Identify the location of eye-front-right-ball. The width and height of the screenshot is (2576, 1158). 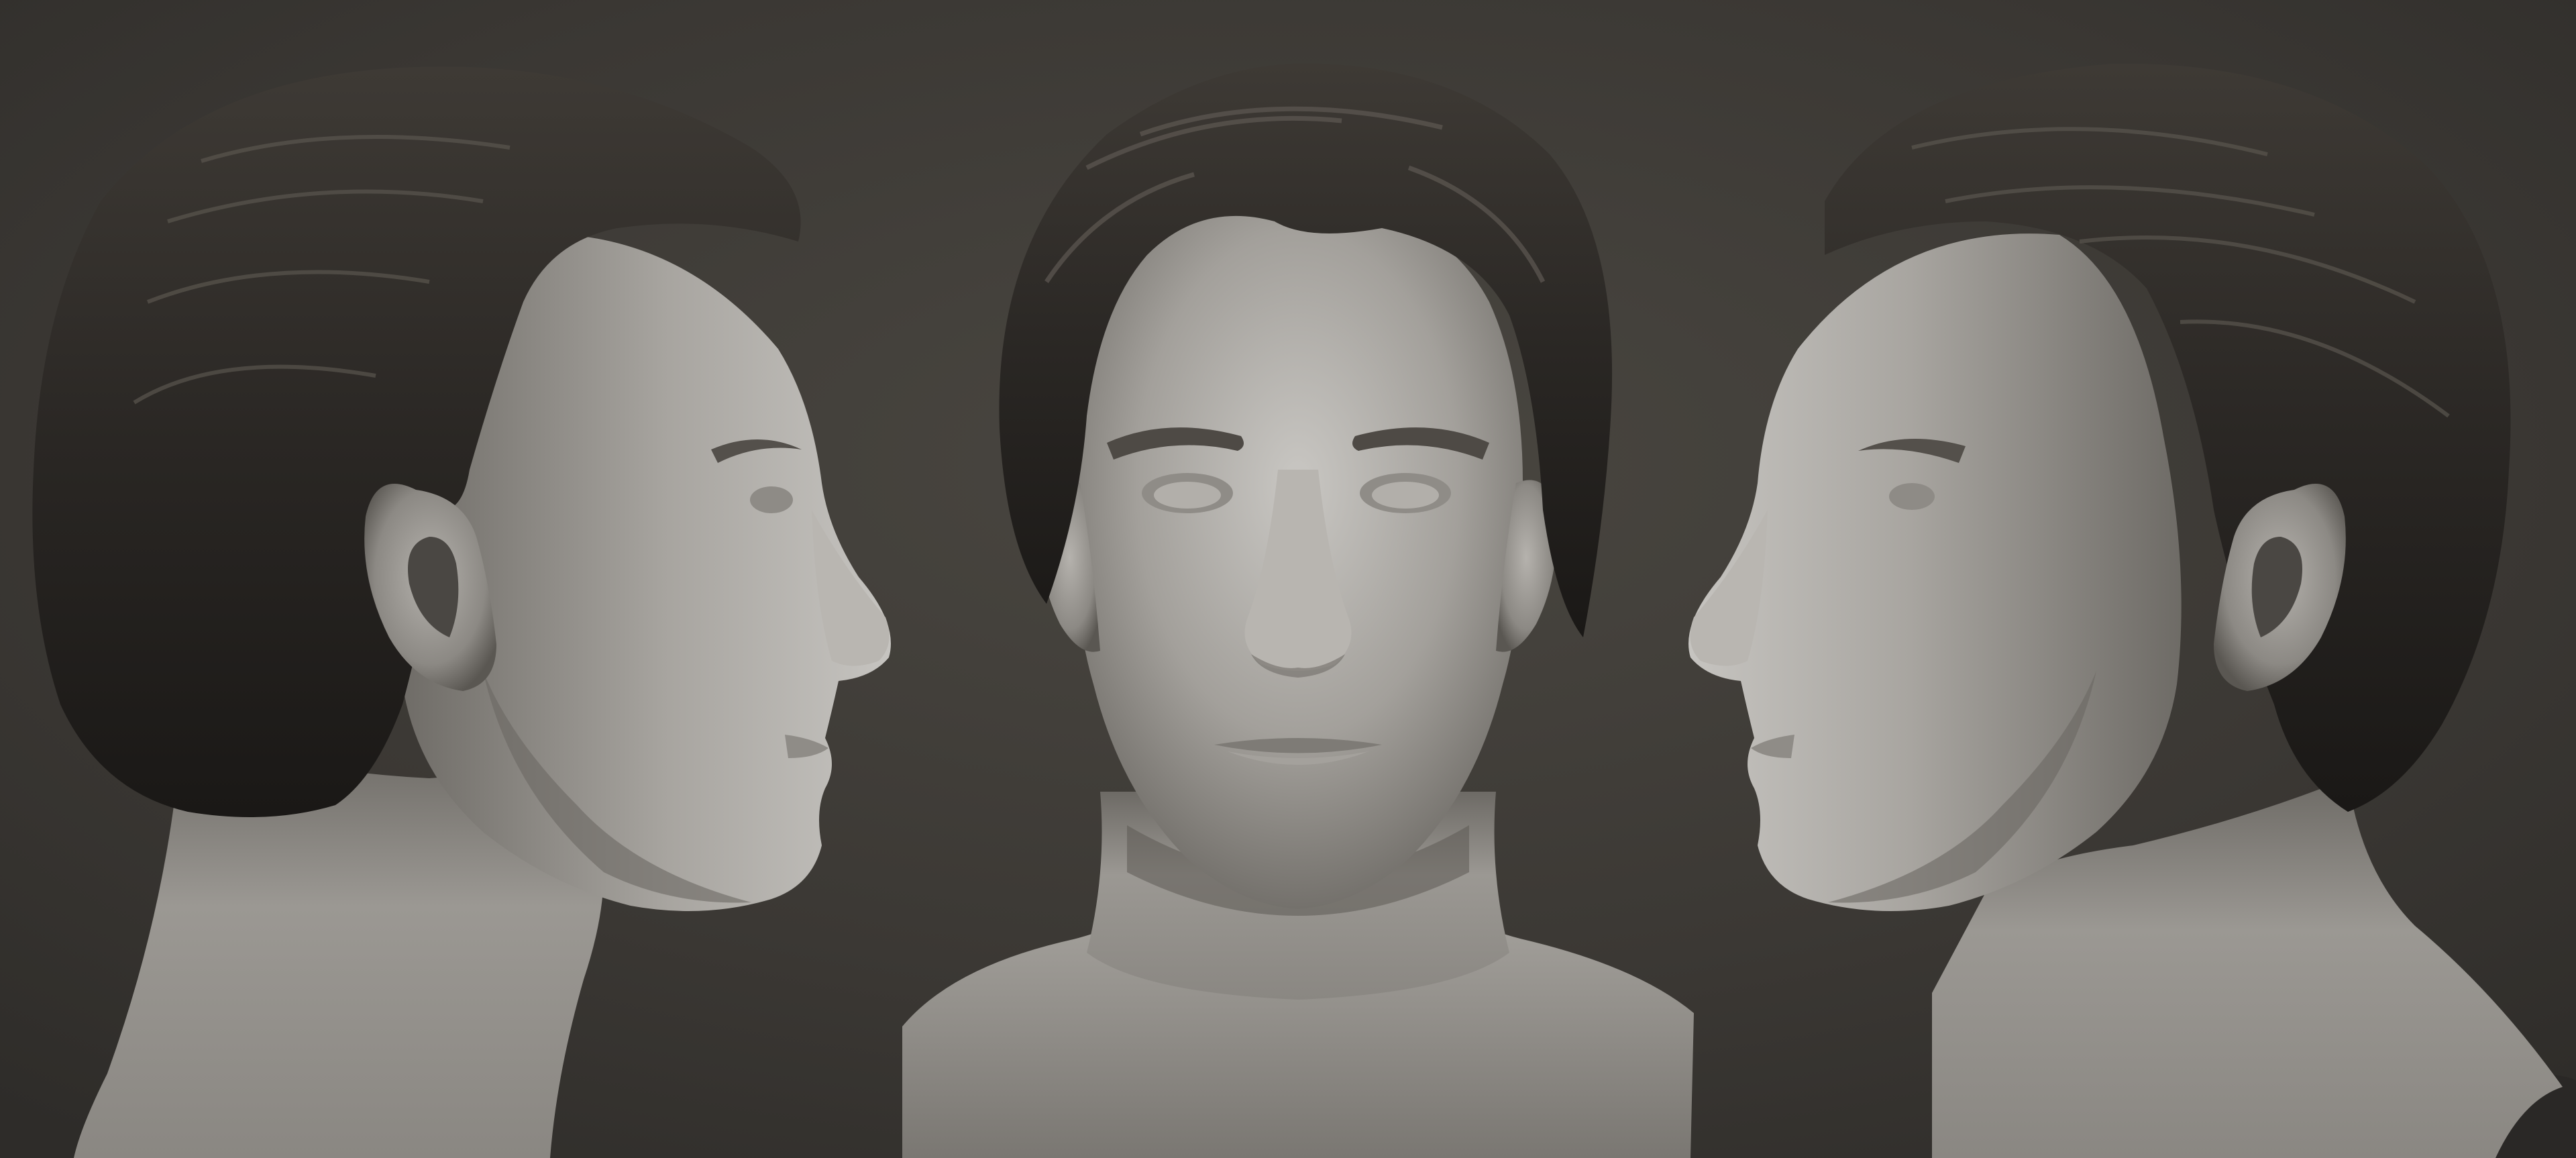
(1405, 495).